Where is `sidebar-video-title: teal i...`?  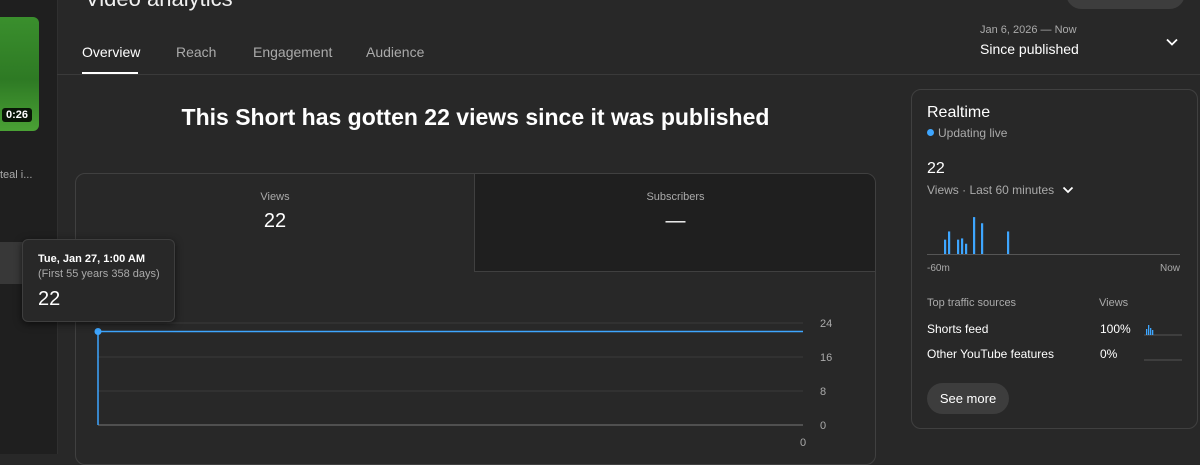 sidebar-video-title: teal i... is located at coordinates (16, 175).